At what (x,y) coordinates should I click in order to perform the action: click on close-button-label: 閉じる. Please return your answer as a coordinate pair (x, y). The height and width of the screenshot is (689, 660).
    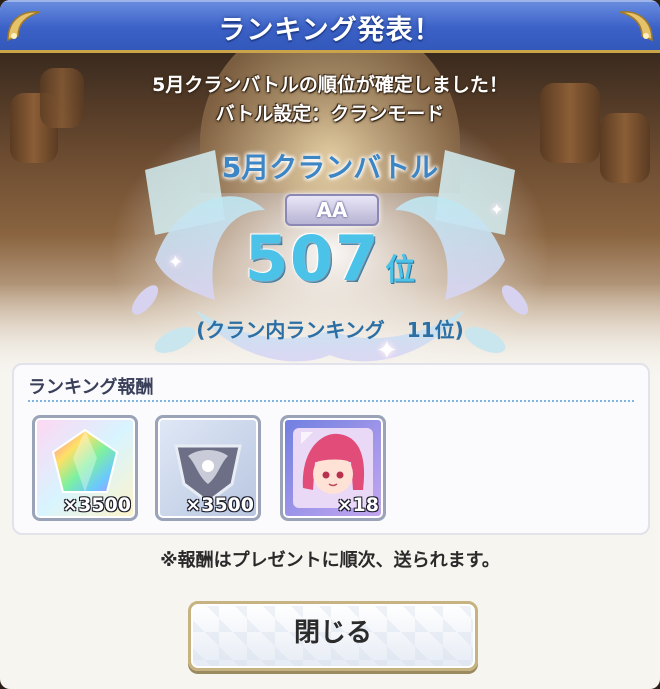
    Looking at the image, I should click on (332, 633).